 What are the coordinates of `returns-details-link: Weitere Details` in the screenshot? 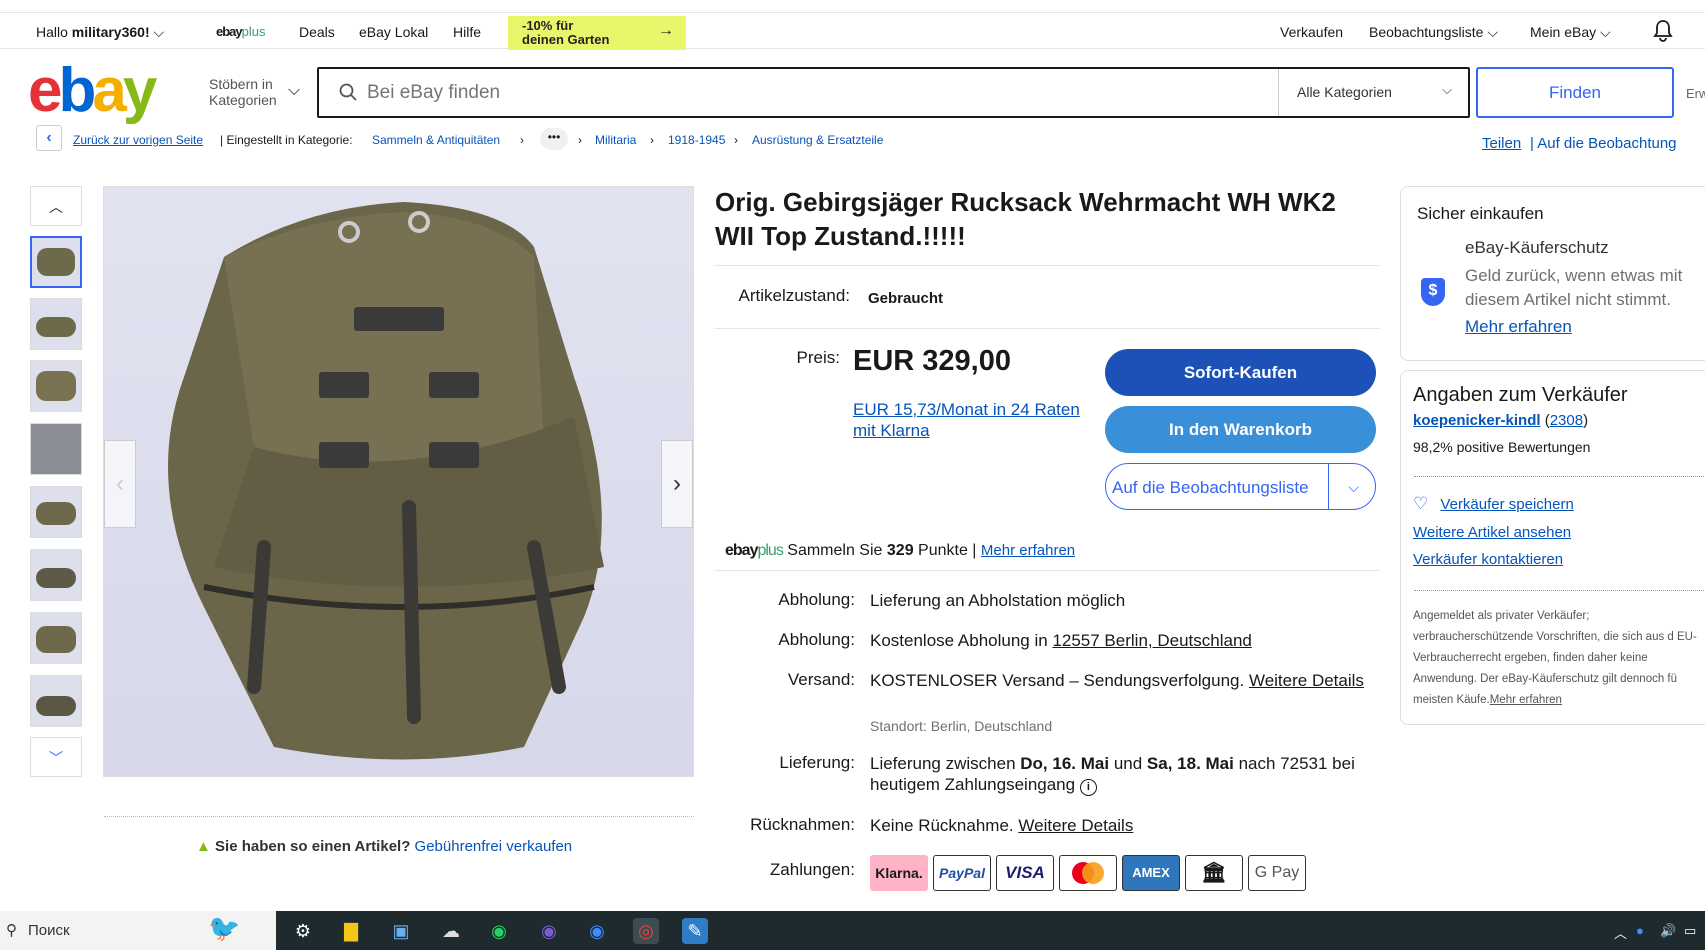 It's located at (1075, 825).